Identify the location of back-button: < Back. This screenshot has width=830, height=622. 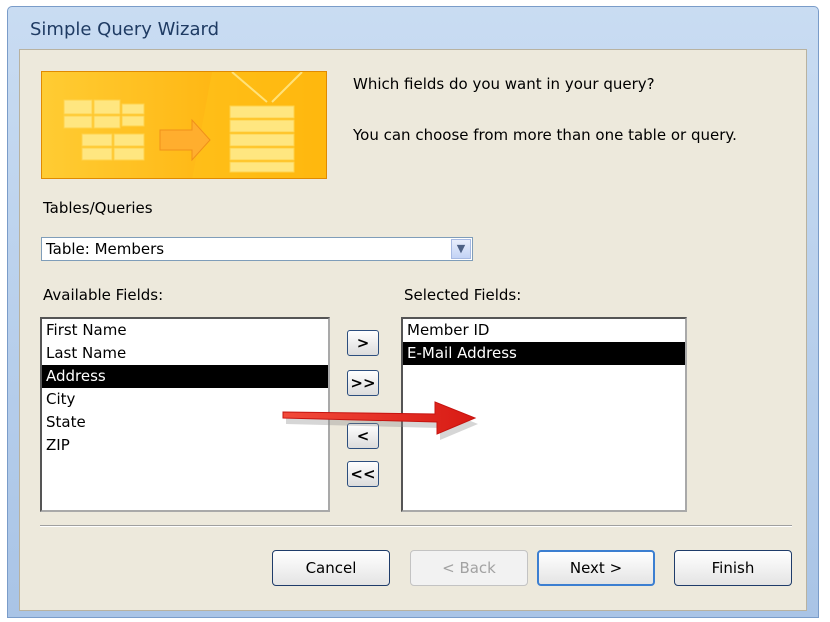
(469, 568).